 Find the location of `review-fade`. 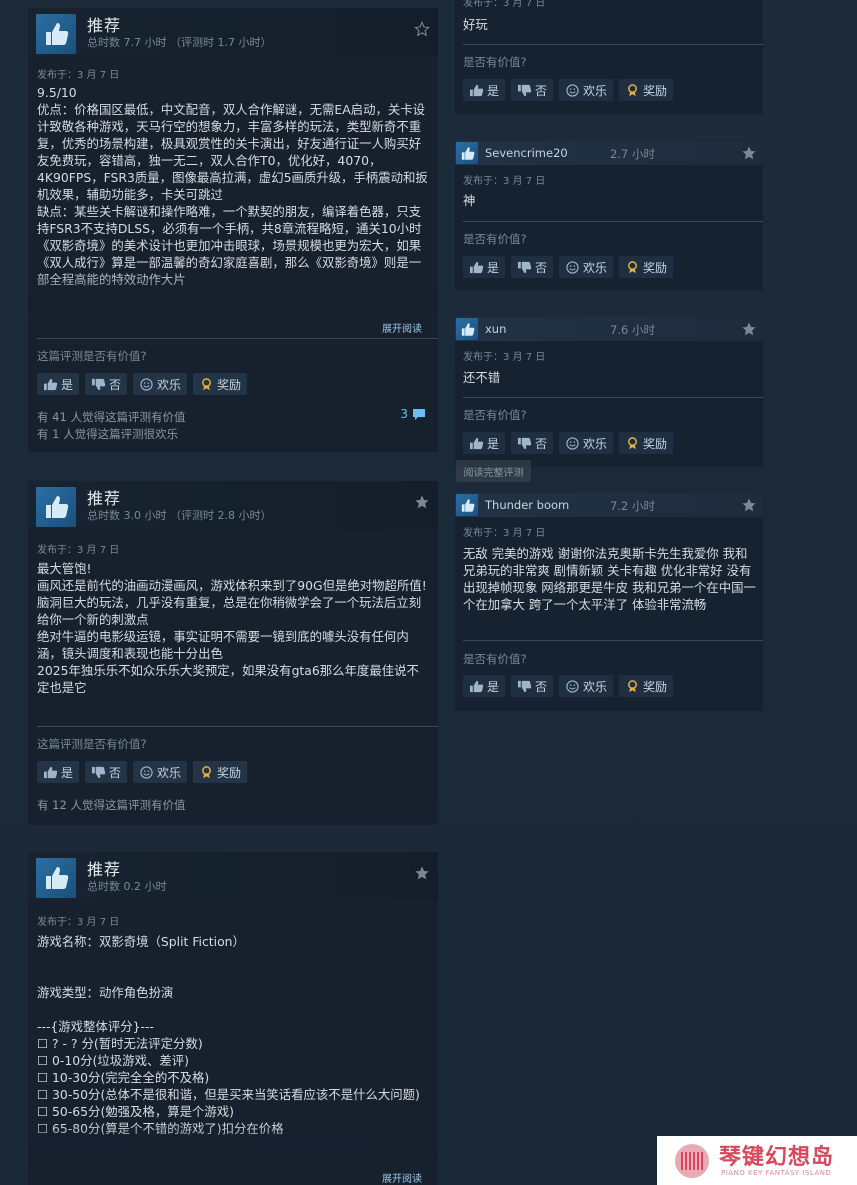

review-fade is located at coordinates (233, 1144).